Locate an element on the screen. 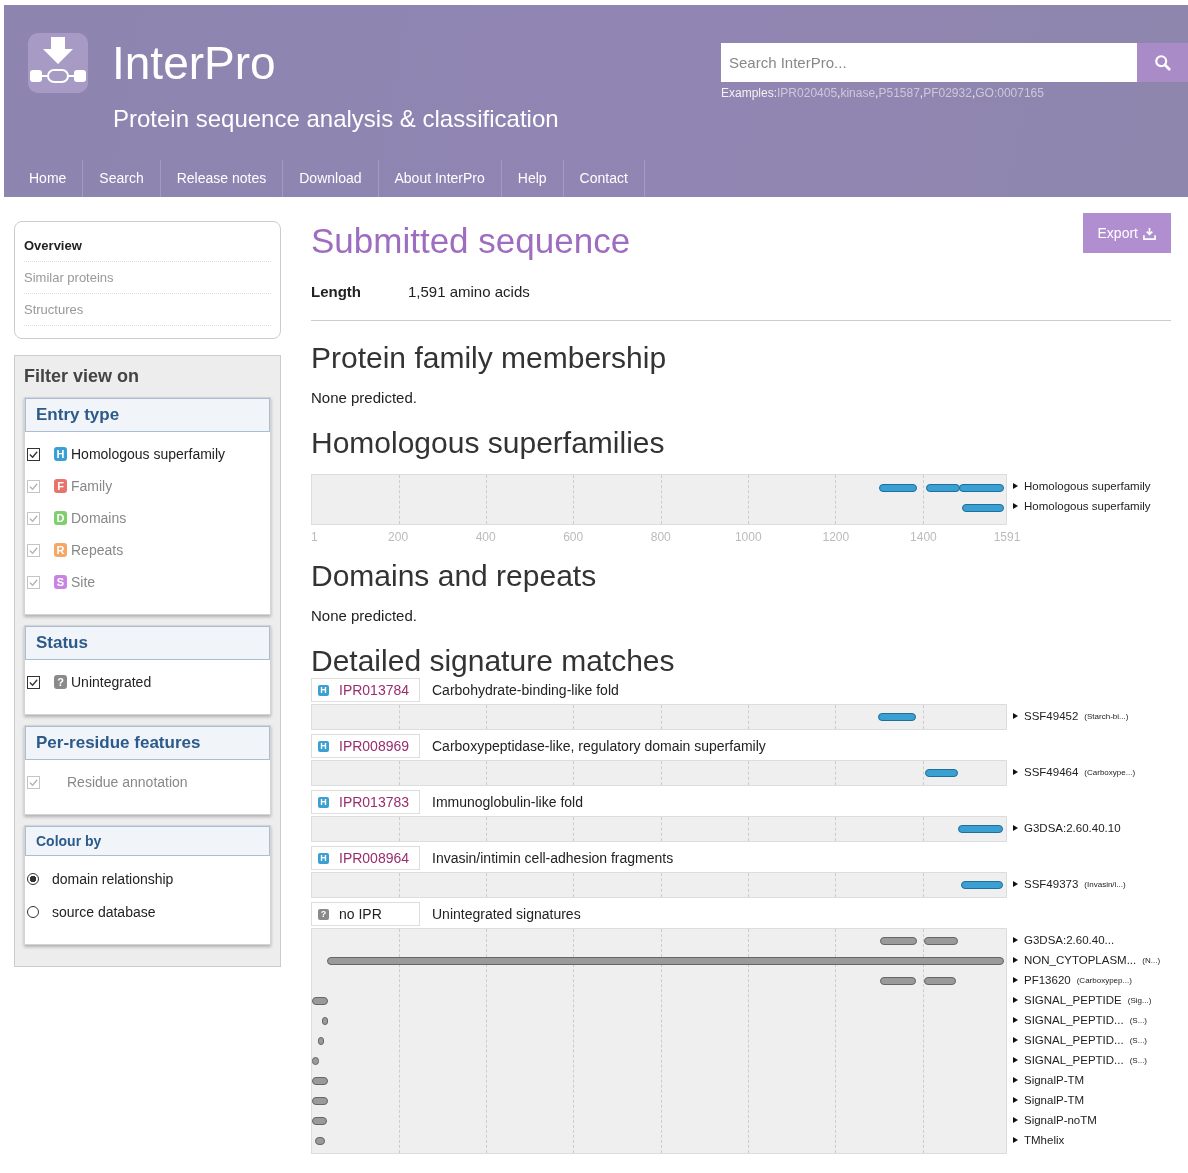 The image size is (1188, 1173). section-heading: Homologous superfamilies is located at coordinates (488, 443).